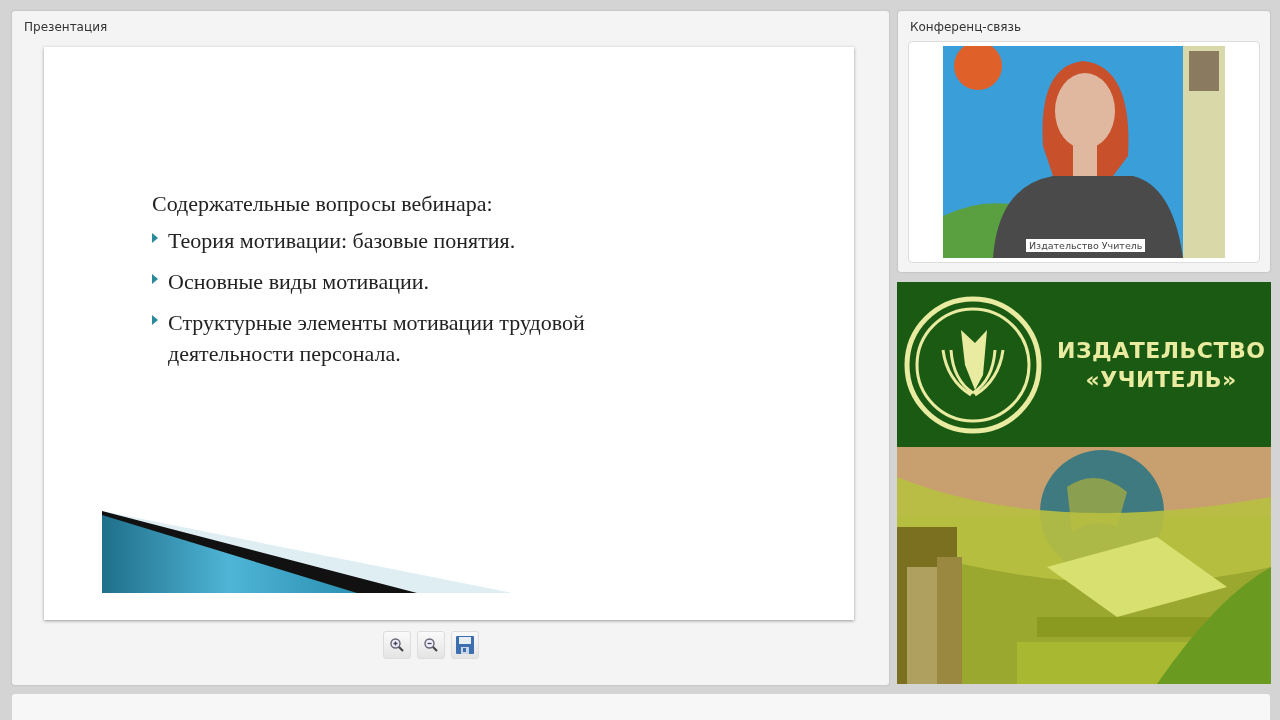 This screenshot has height=720, width=1280. Describe the element at coordinates (377, 338) in the screenshot. I see `bullet-text: Структурные элементы мотивации трудовой деятельности персонала.` at that location.